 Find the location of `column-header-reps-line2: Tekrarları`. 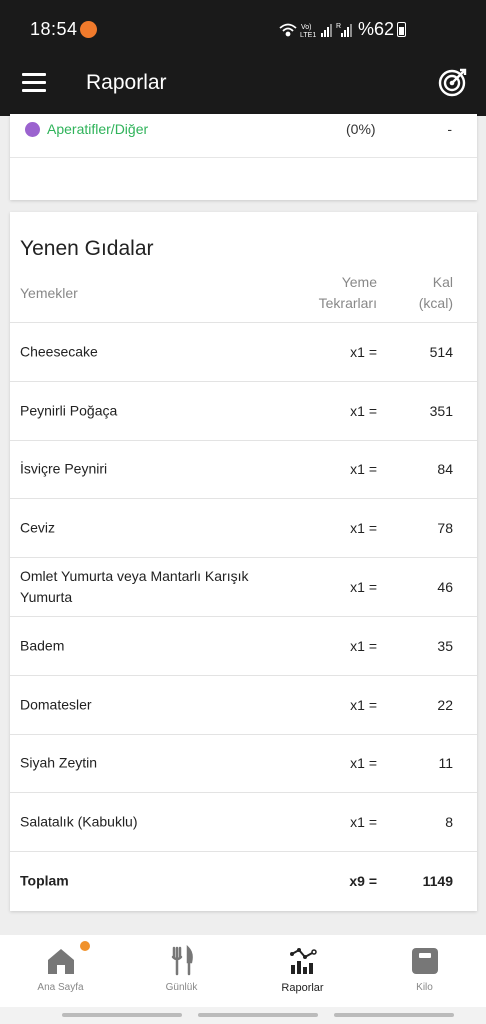

column-header-reps-line2: Tekrarları is located at coordinates (347, 303).